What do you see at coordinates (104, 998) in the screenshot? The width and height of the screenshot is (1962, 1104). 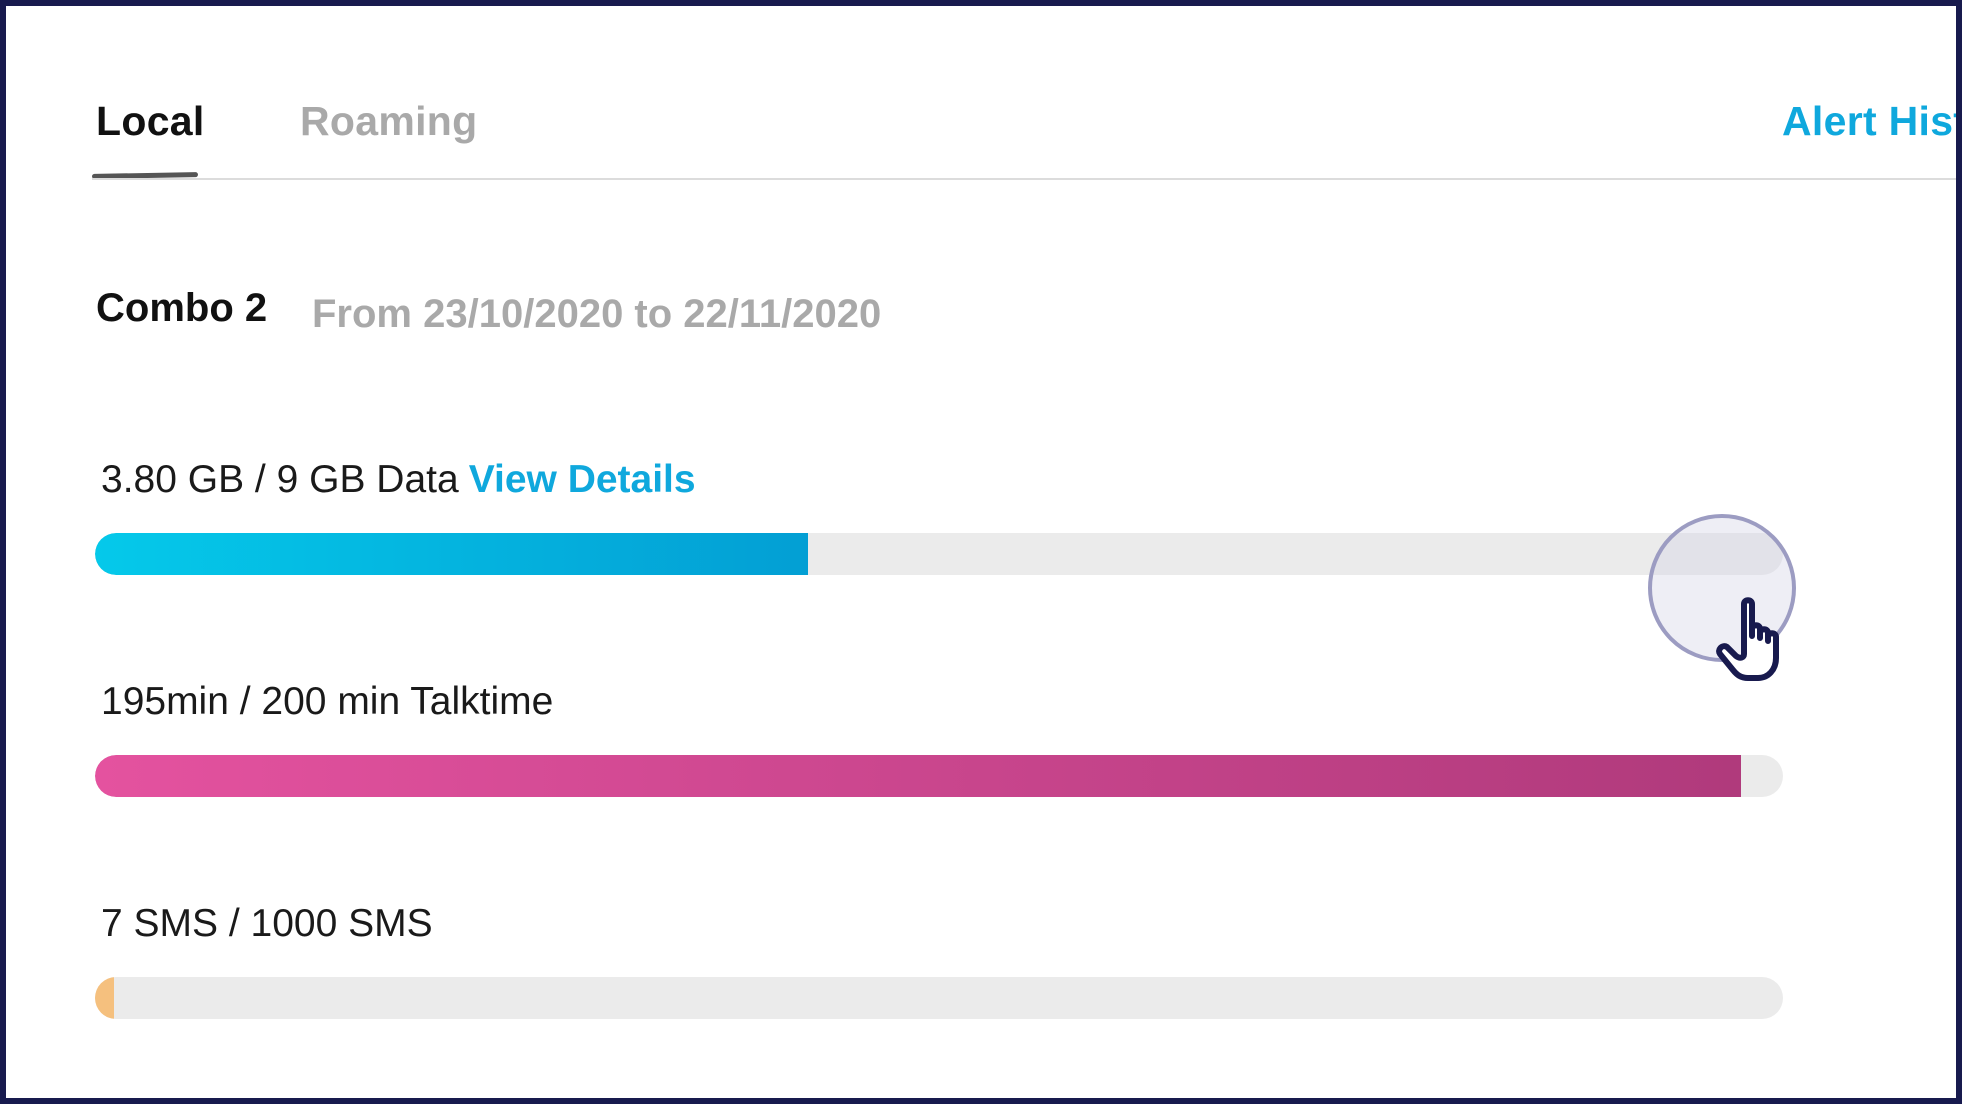 I see `sms-usage-fill` at bounding box center [104, 998].